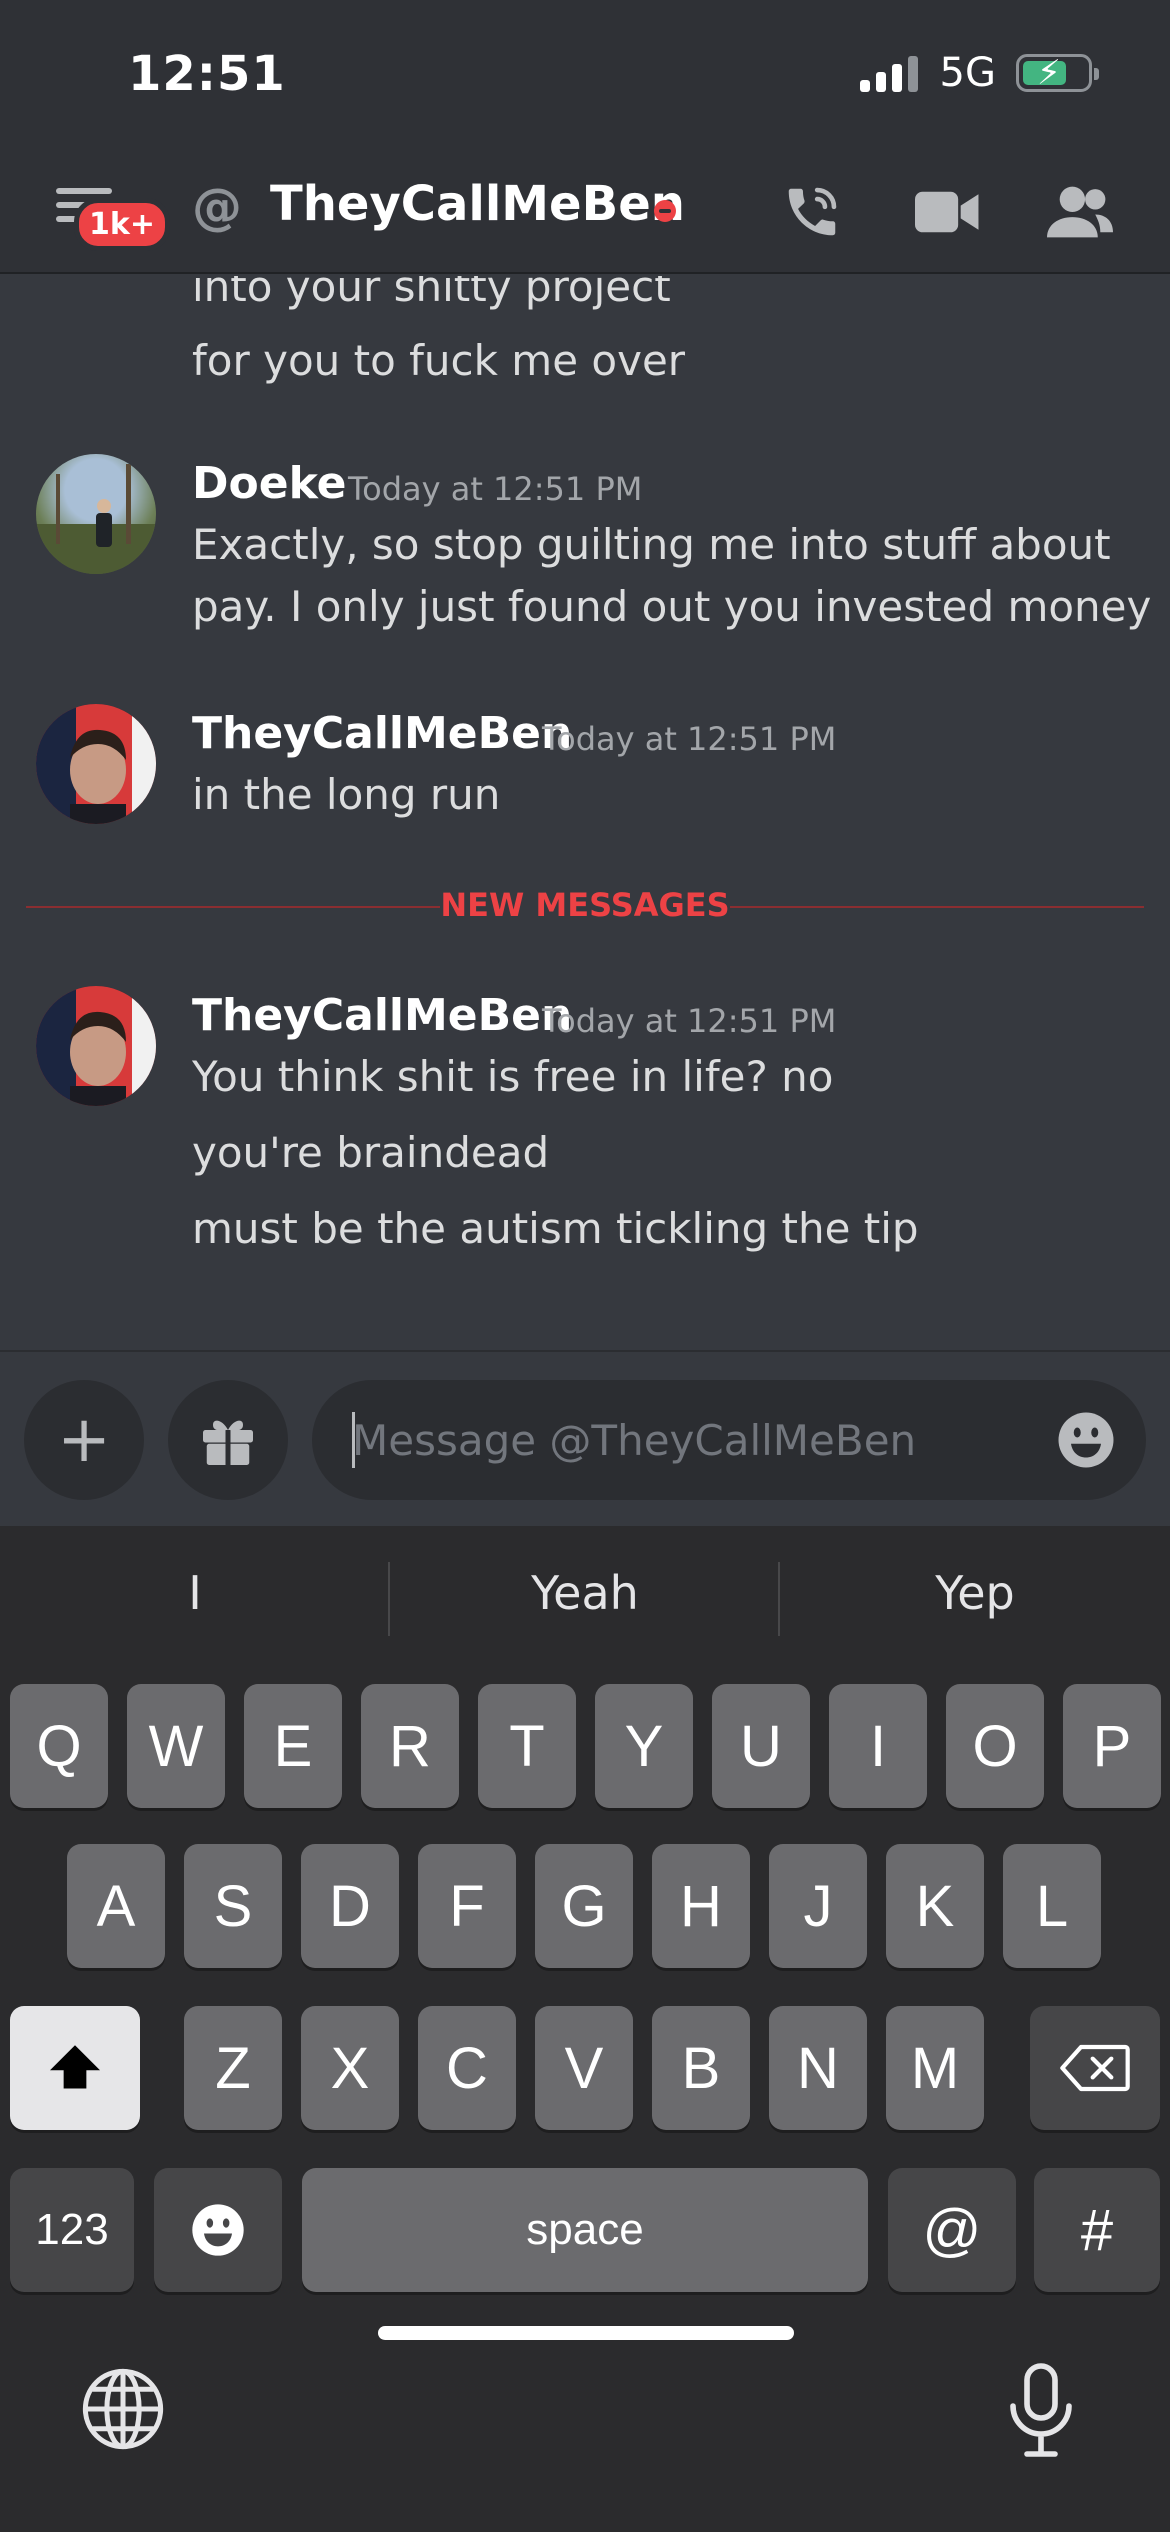  Describe the element at coordinates (195, 1593) in the screenshot. I see `suggestion-1: I` at that location.